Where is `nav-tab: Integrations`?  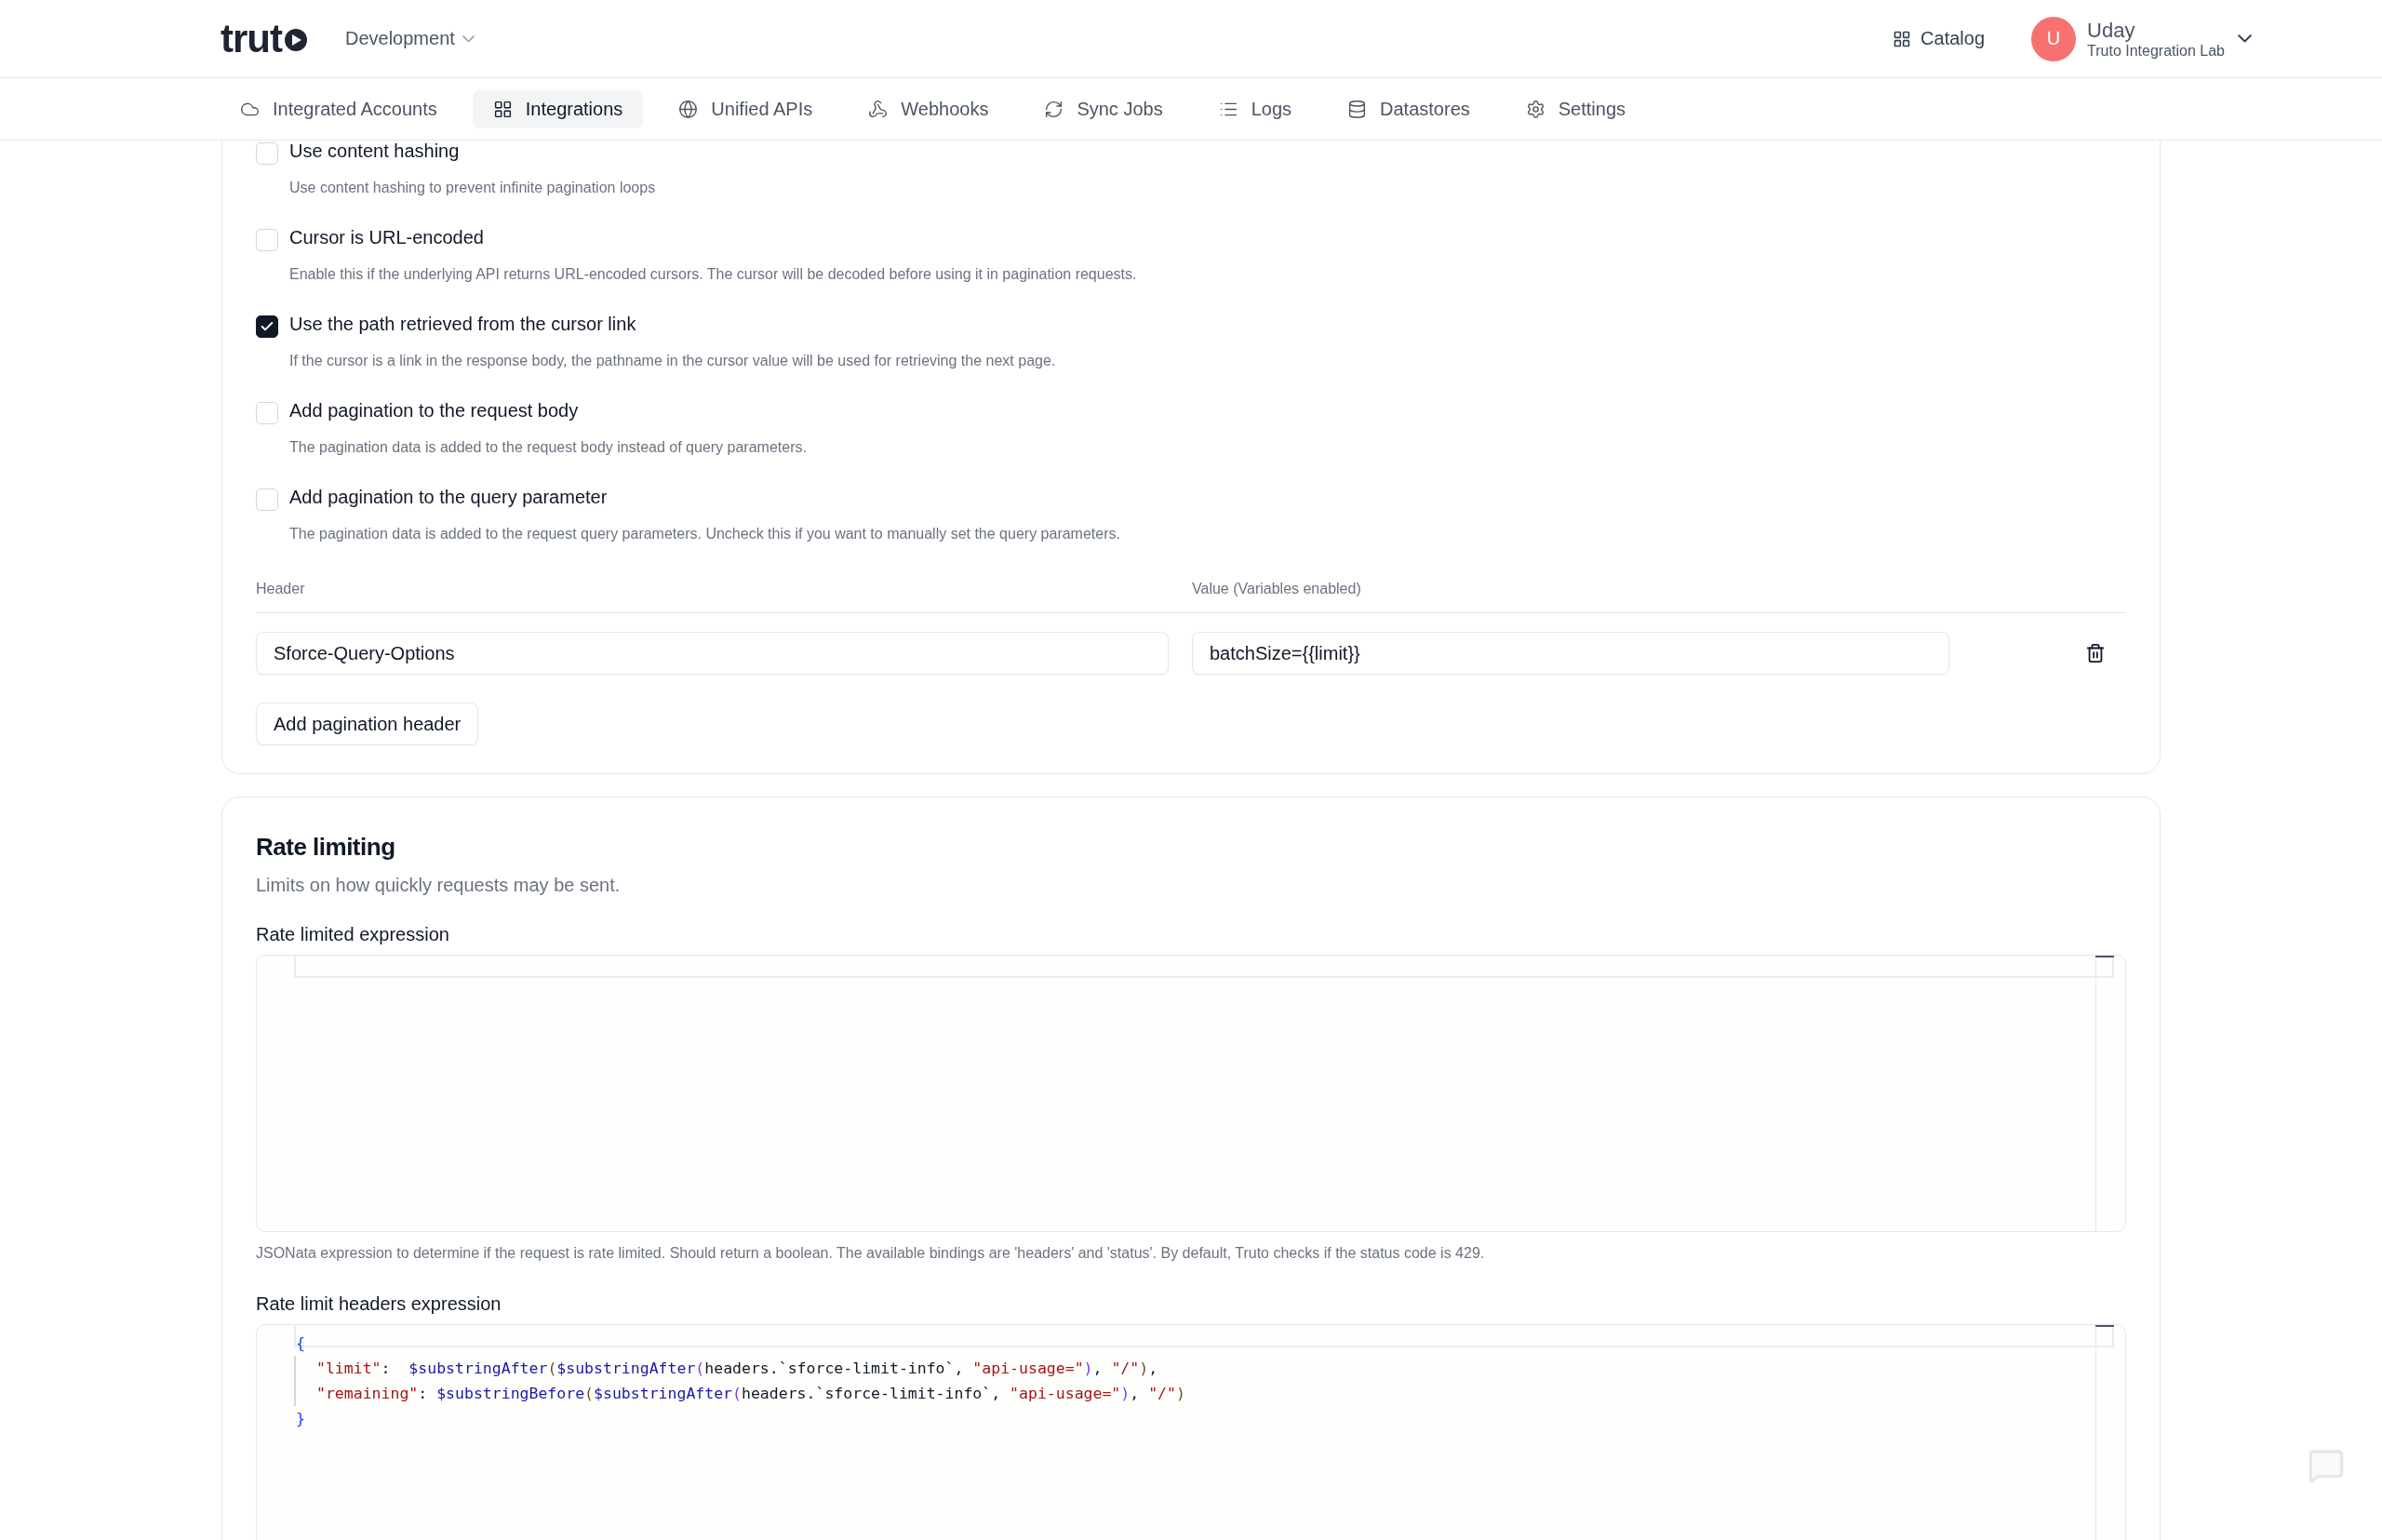
nav-tab: Integrations is located at coordinates (558, 109).